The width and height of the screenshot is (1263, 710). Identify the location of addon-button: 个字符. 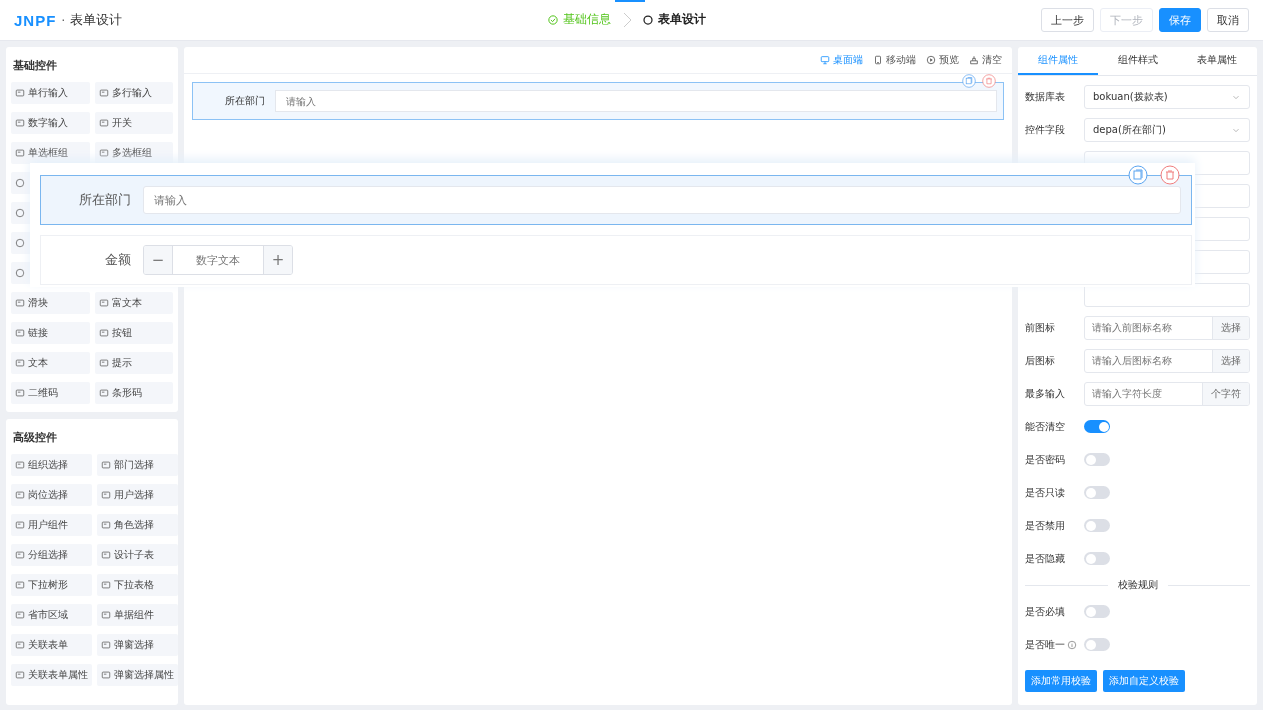
(1225, 393).